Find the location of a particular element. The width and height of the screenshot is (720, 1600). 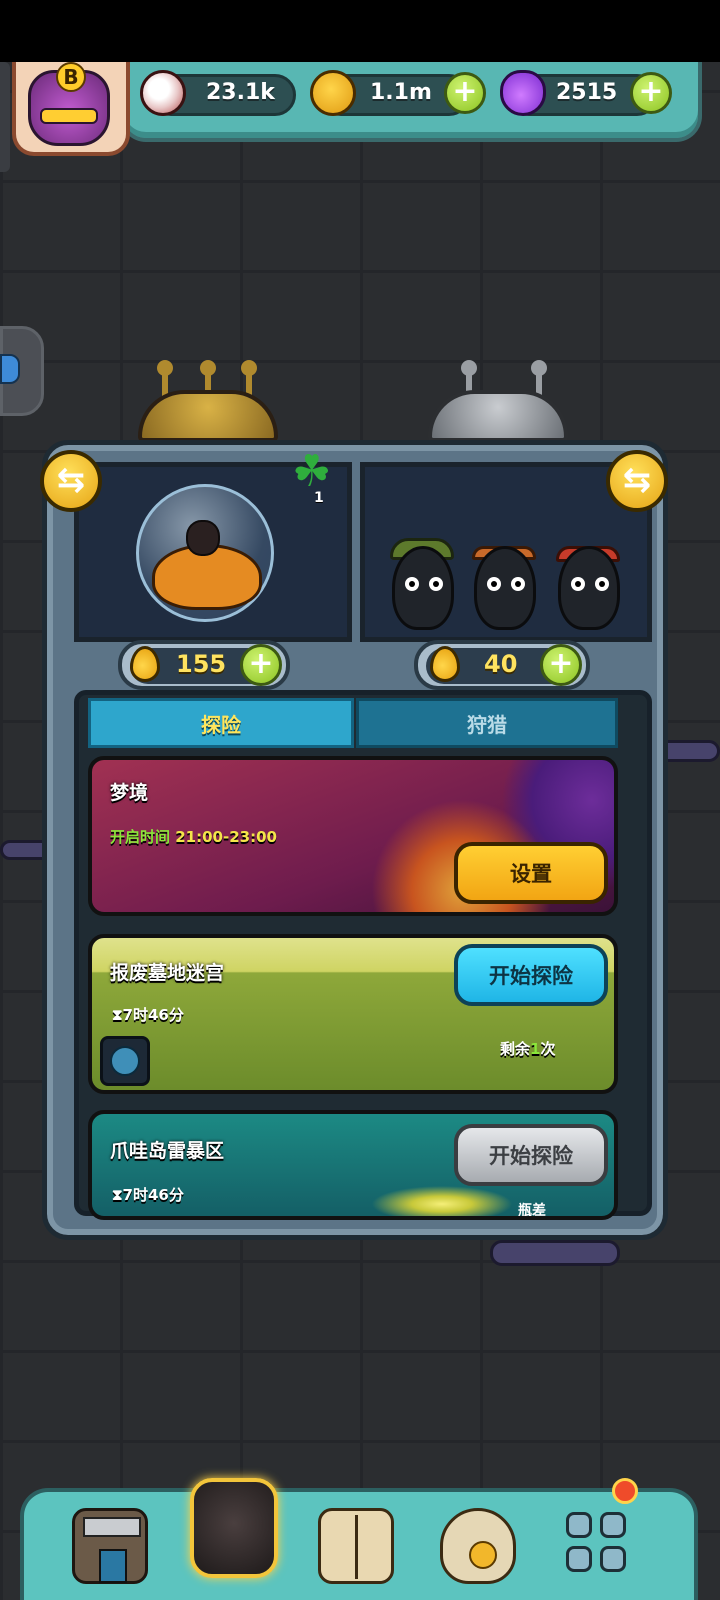

right-energy-value: 40 is located at coordinates (501, 664).